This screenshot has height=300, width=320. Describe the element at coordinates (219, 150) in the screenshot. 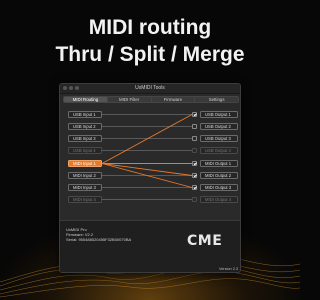

I see `output-port-usb-4: USB Output 4` at that location.